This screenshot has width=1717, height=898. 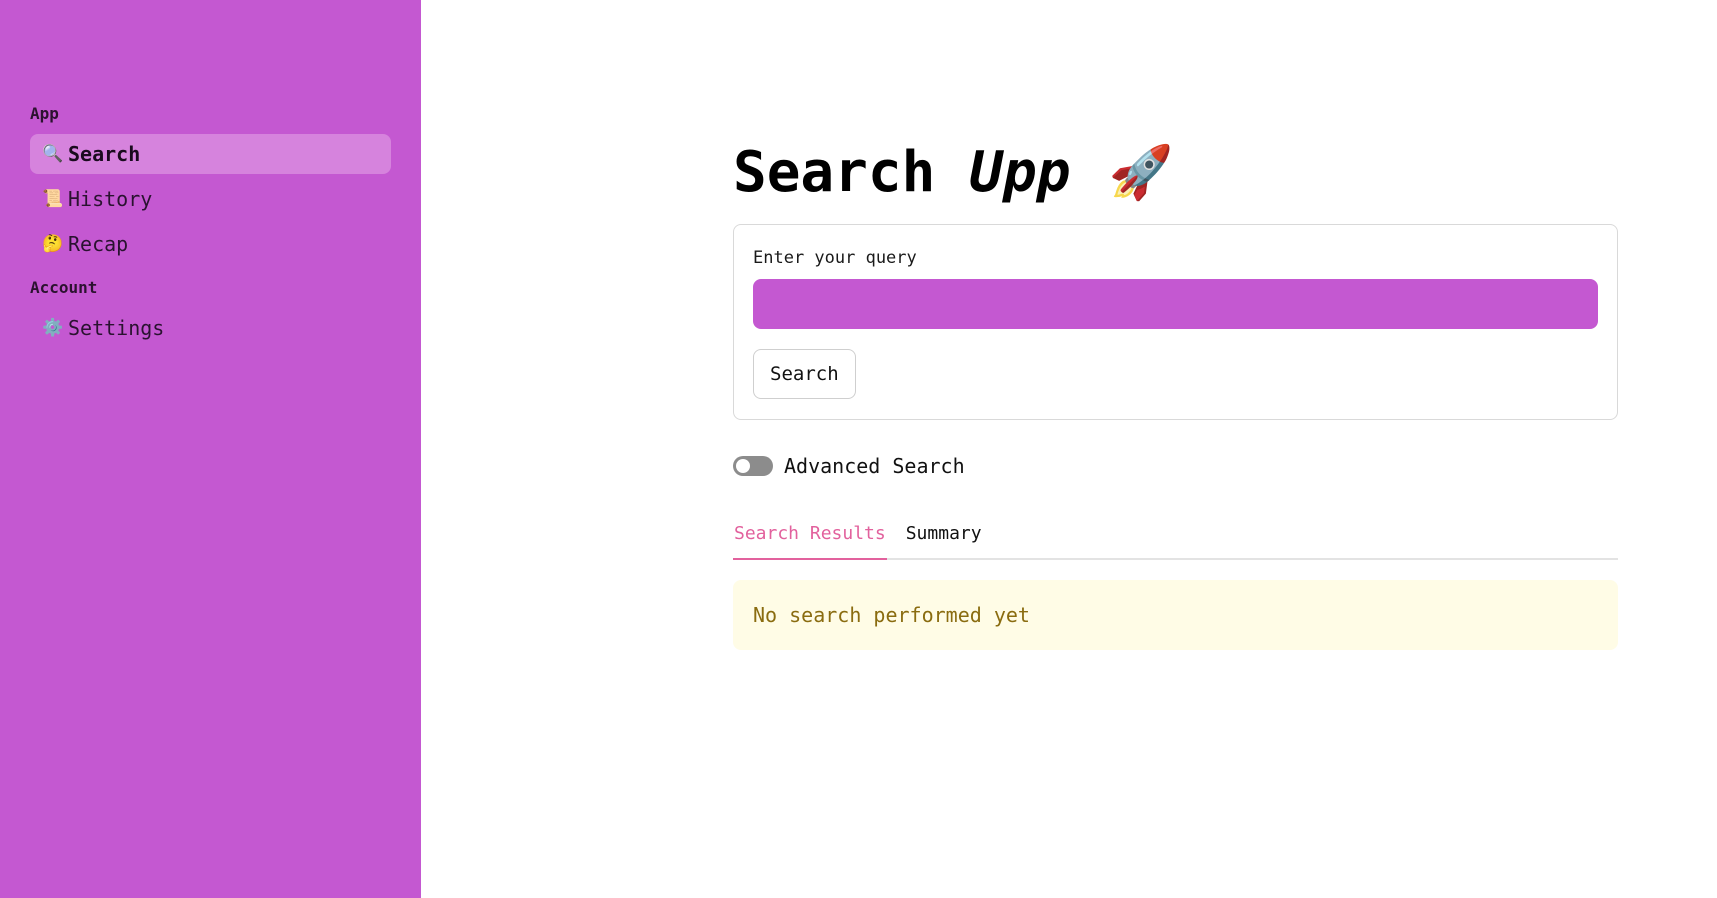 What do you see at coordinates (53, 199) in the screenshot?
I see `scroll-icon: 📜` at bounding box center [53, 199].